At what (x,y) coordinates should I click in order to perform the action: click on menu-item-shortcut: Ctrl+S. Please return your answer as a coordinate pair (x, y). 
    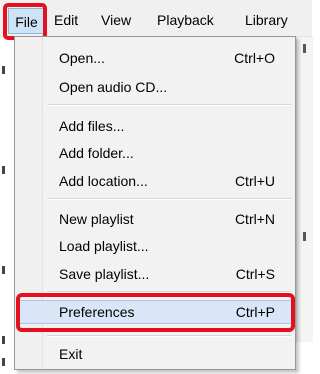
    Looking at the image, I should click on (255, 274).